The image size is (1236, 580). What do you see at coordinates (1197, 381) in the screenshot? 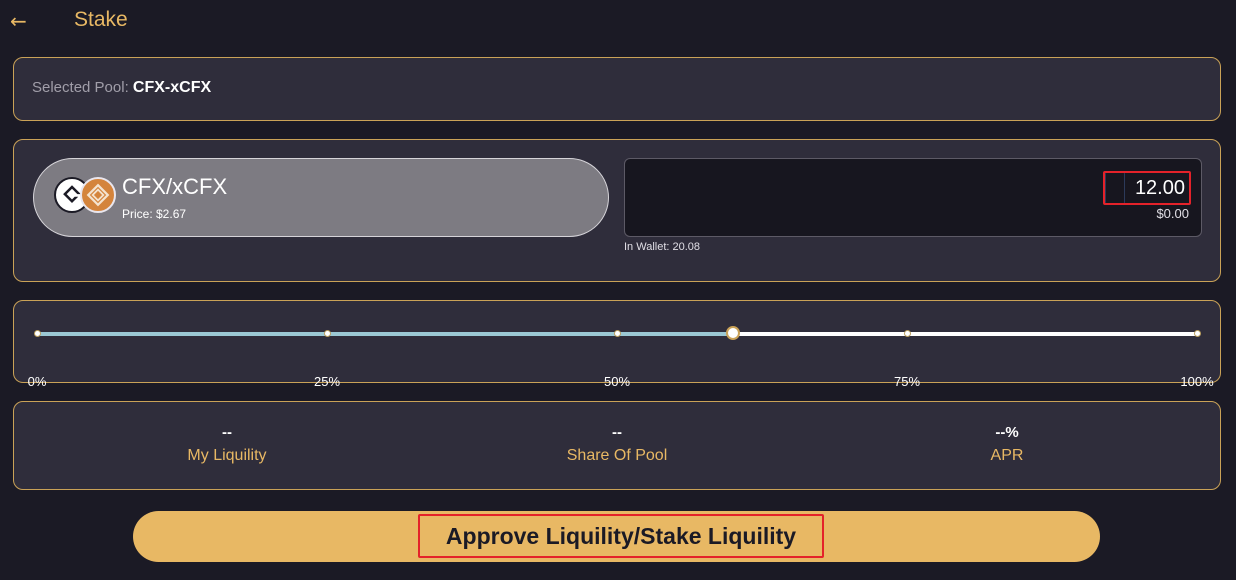
I see `slider-tick-label: 100%` at bounding box center [1197, 381].